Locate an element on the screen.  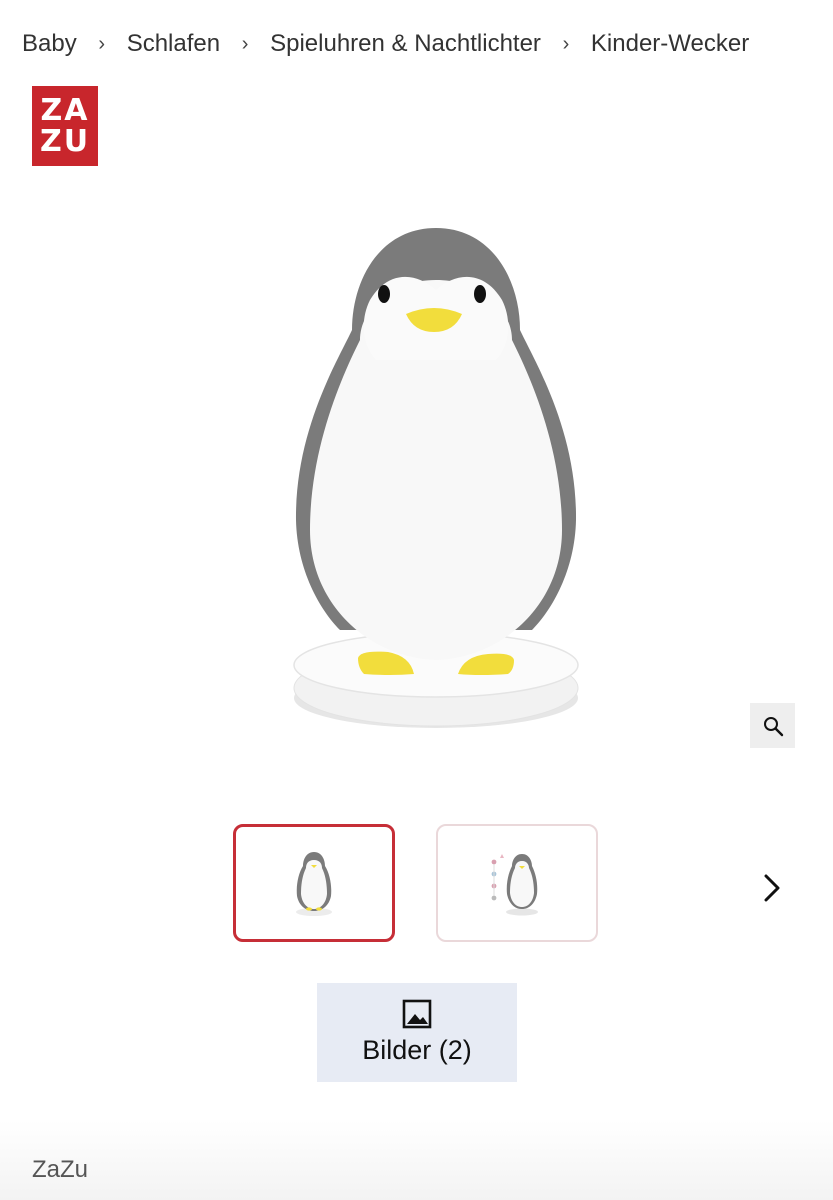
thumbnail-penguin-features-image is located at coordinates (514, 885).